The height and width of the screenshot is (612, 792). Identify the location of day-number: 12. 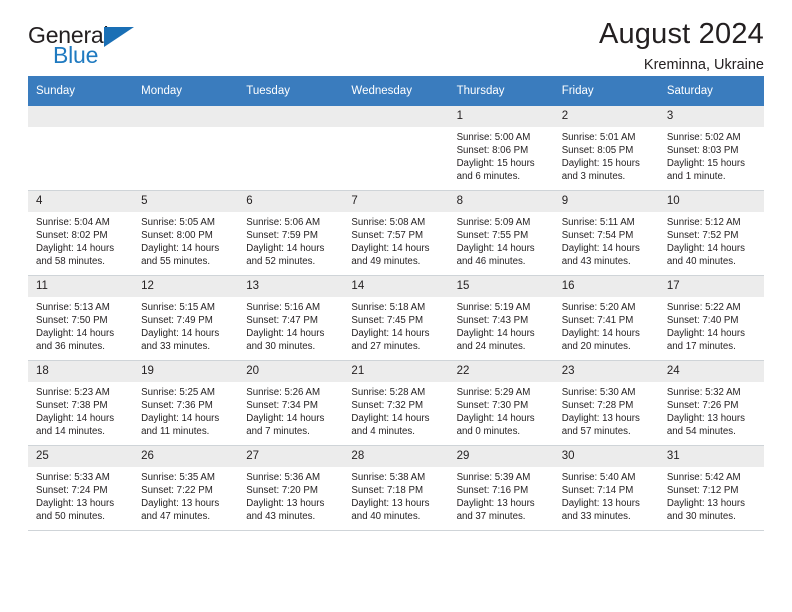
(186, 286).